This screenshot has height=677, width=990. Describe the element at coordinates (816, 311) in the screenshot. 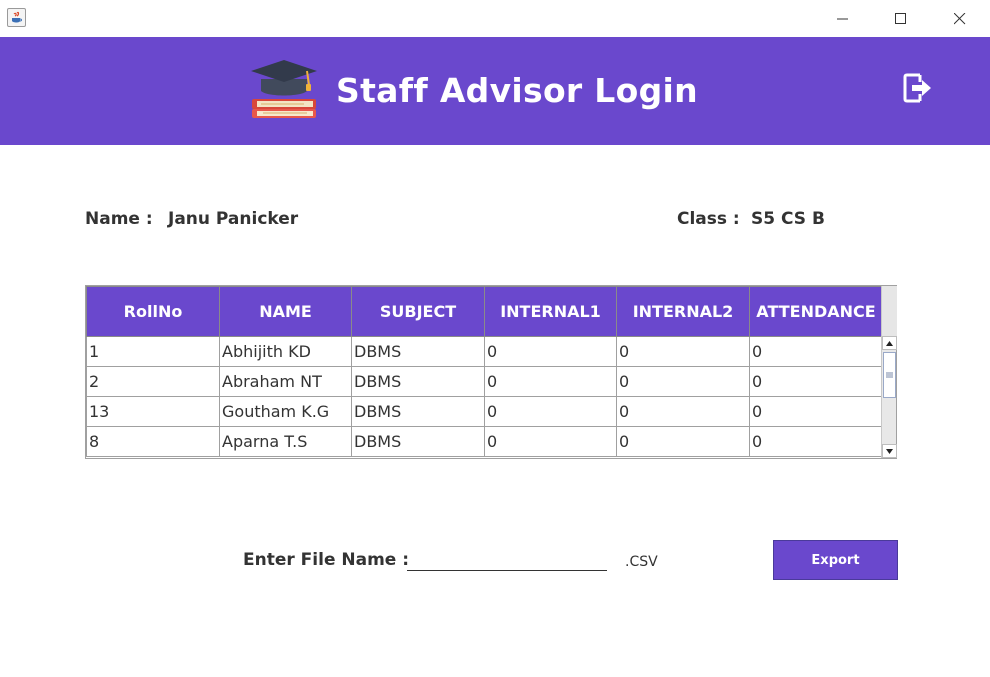

I see `column-header-attendance: ATTENDANCE` at that location.